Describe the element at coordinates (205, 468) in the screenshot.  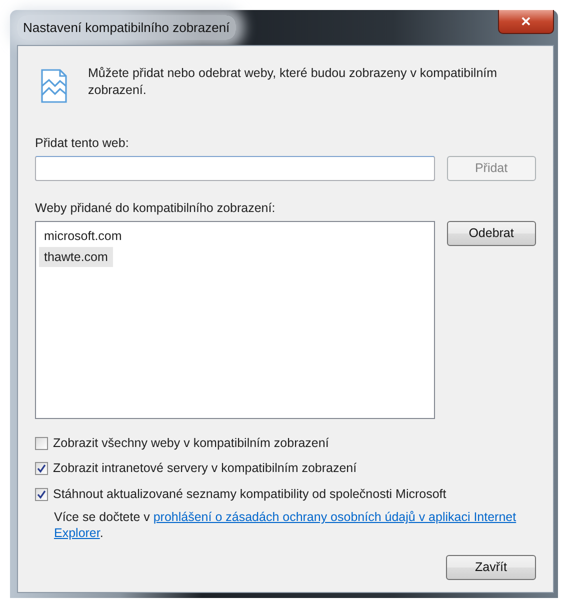
I see `checkbox-label: Zobrazit intranetové servery v kompatibilním zobrazení` at that location.